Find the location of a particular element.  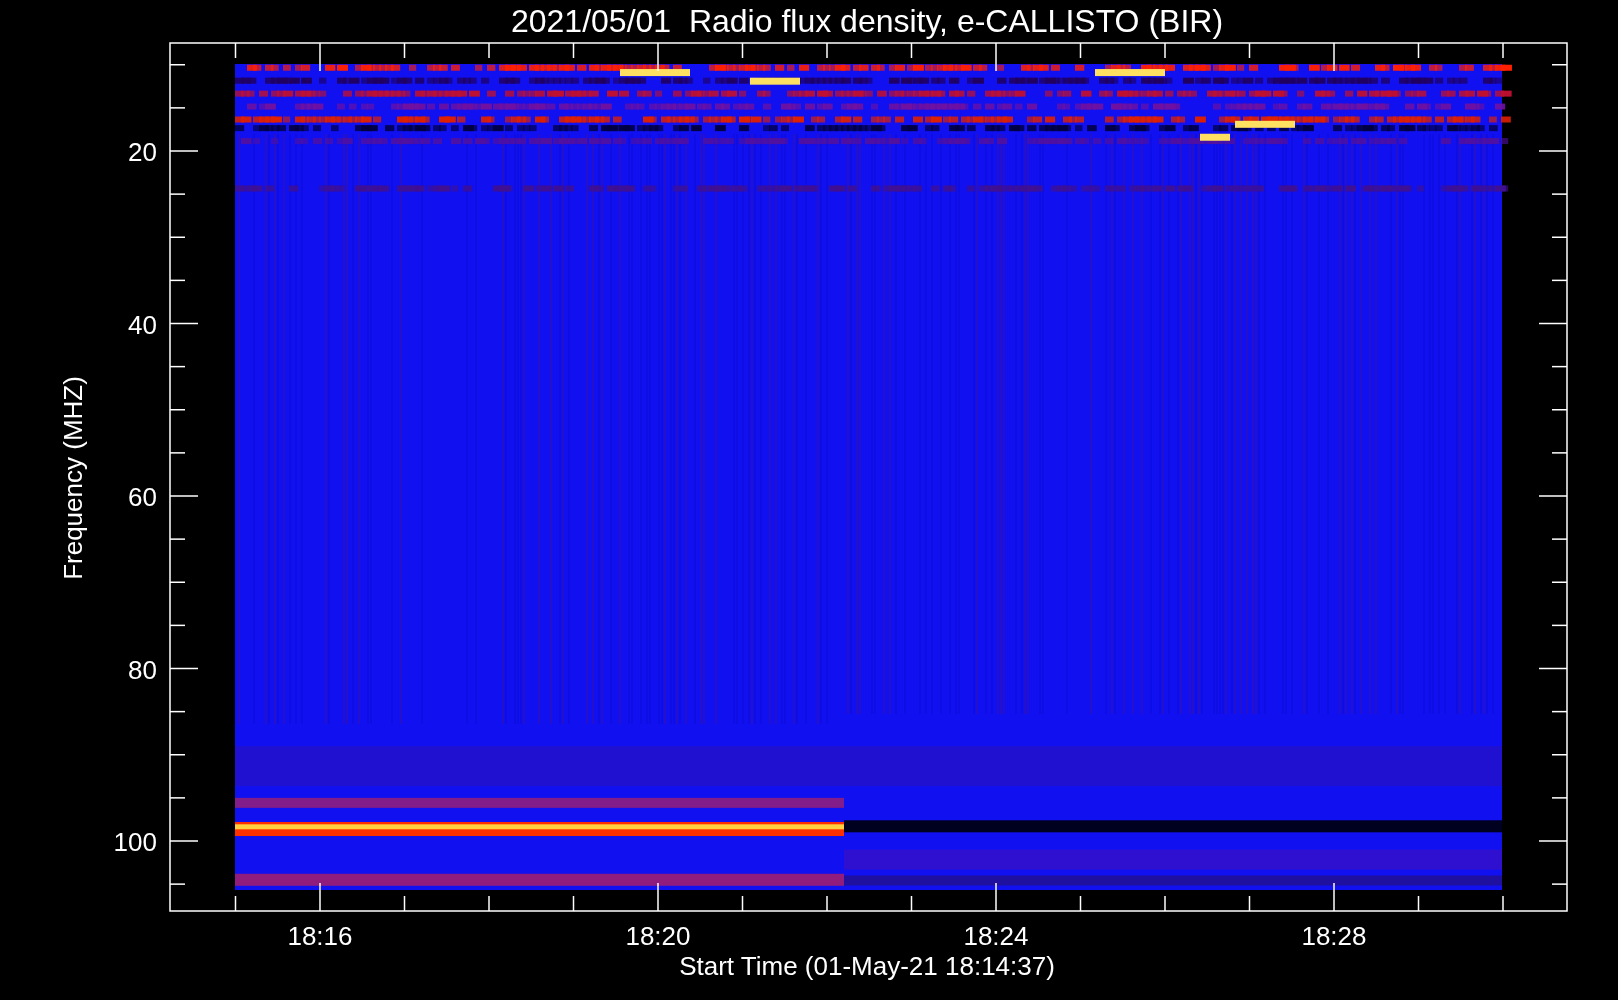

x-tick-label: 18:20 is located at coordinates (658, 936).